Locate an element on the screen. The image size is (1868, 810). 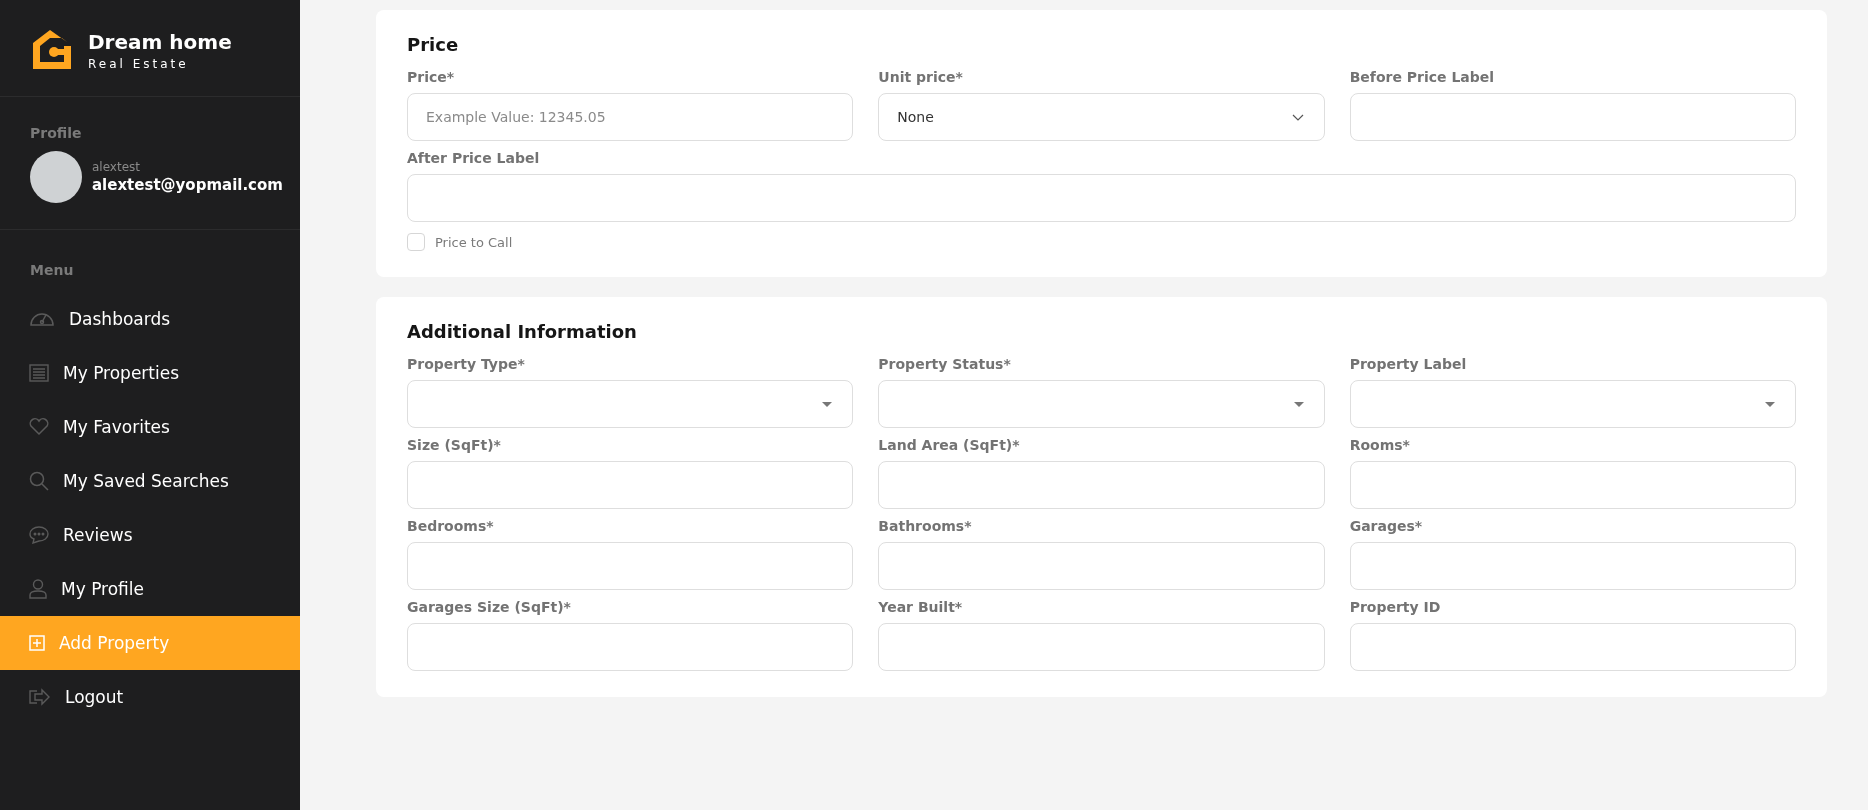
field-label: Land Area (SqFt)* is located at coordinates (949, 445).